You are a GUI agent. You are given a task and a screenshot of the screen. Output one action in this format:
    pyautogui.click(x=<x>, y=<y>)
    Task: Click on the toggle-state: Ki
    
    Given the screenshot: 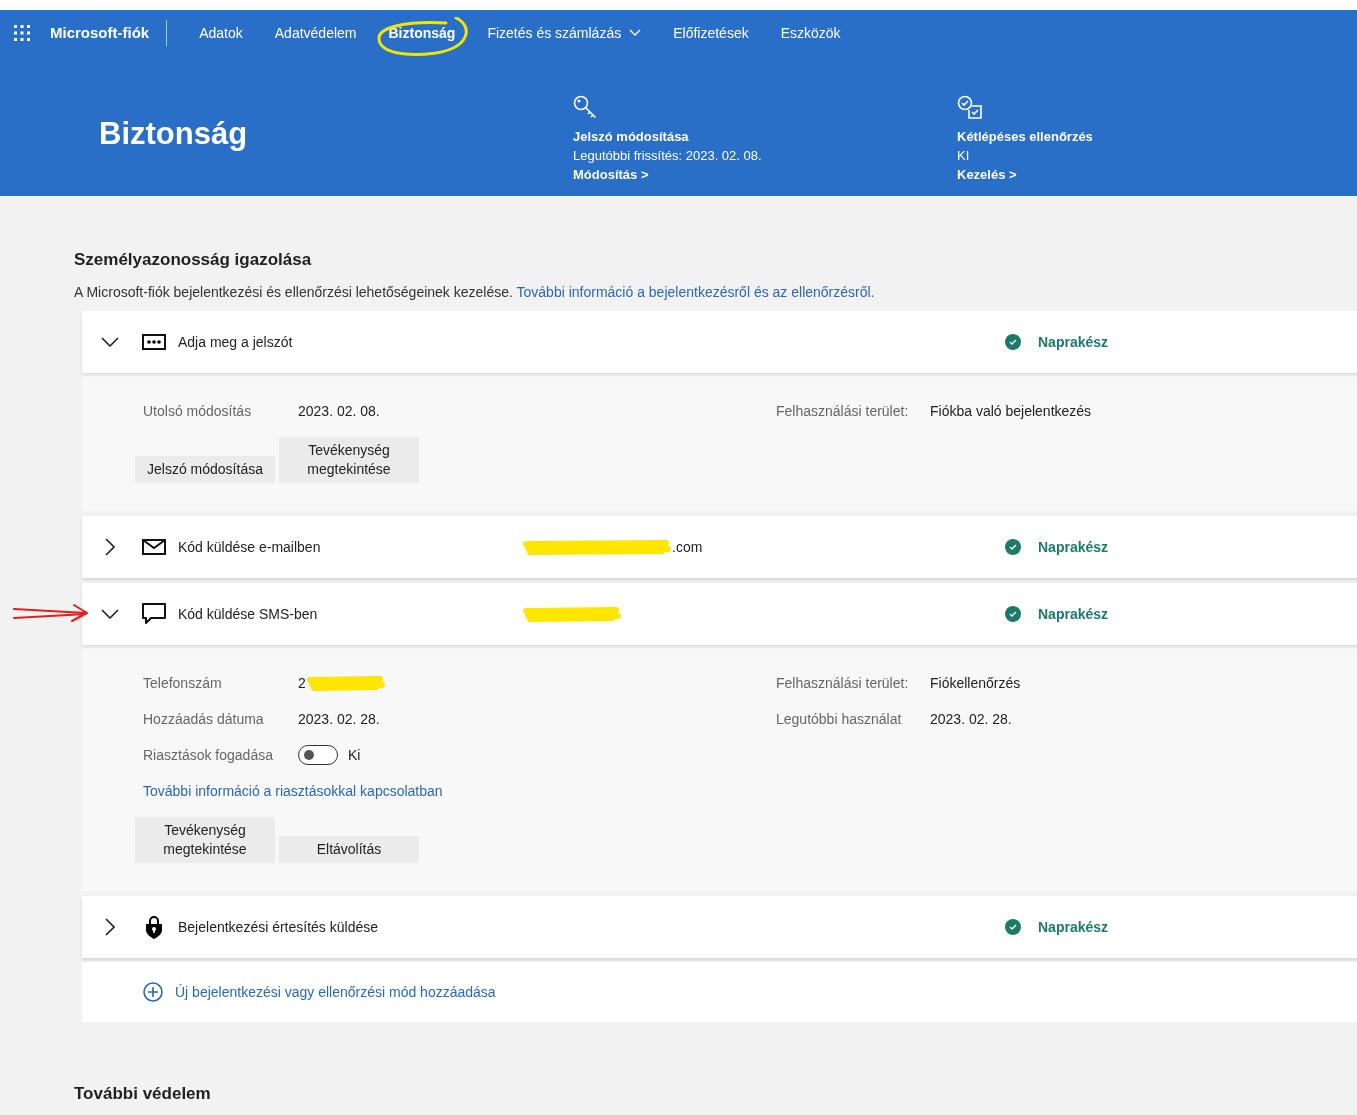 What is the action you would take?
    pyautogui.click(x=354, y=755)
    